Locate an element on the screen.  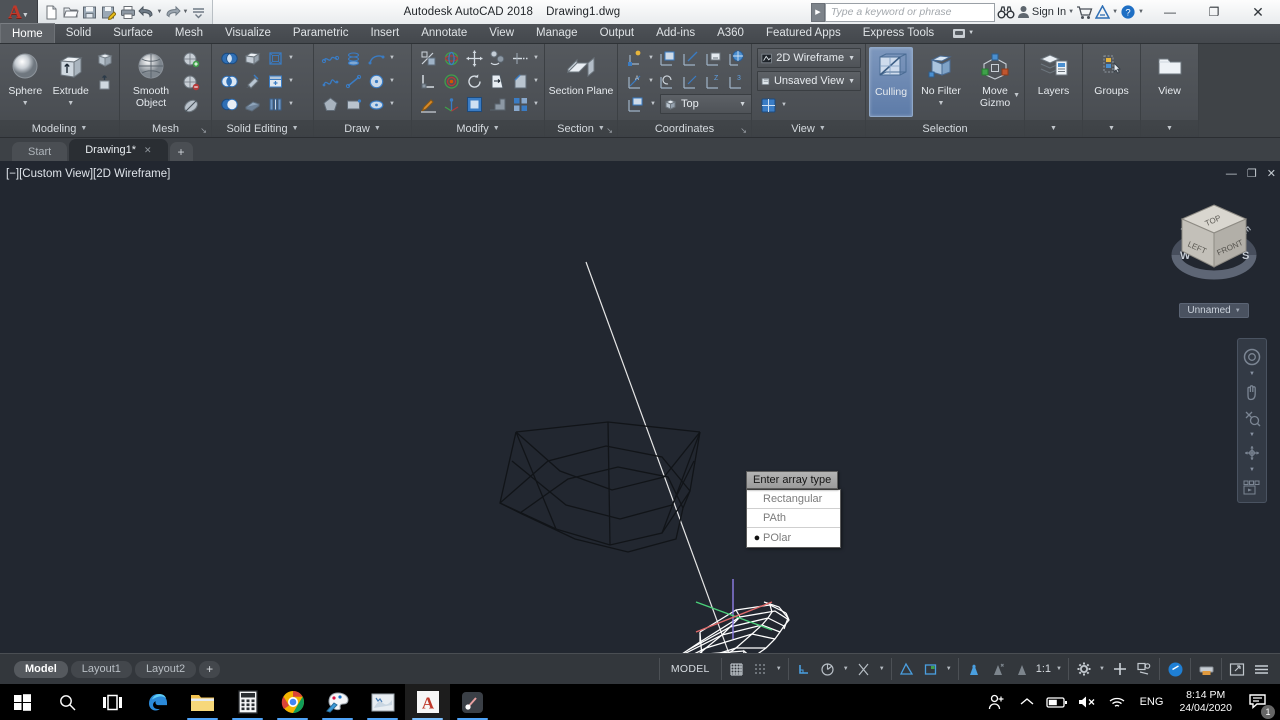
notification-center-button: 1 is located at coordinates (1258, 702).